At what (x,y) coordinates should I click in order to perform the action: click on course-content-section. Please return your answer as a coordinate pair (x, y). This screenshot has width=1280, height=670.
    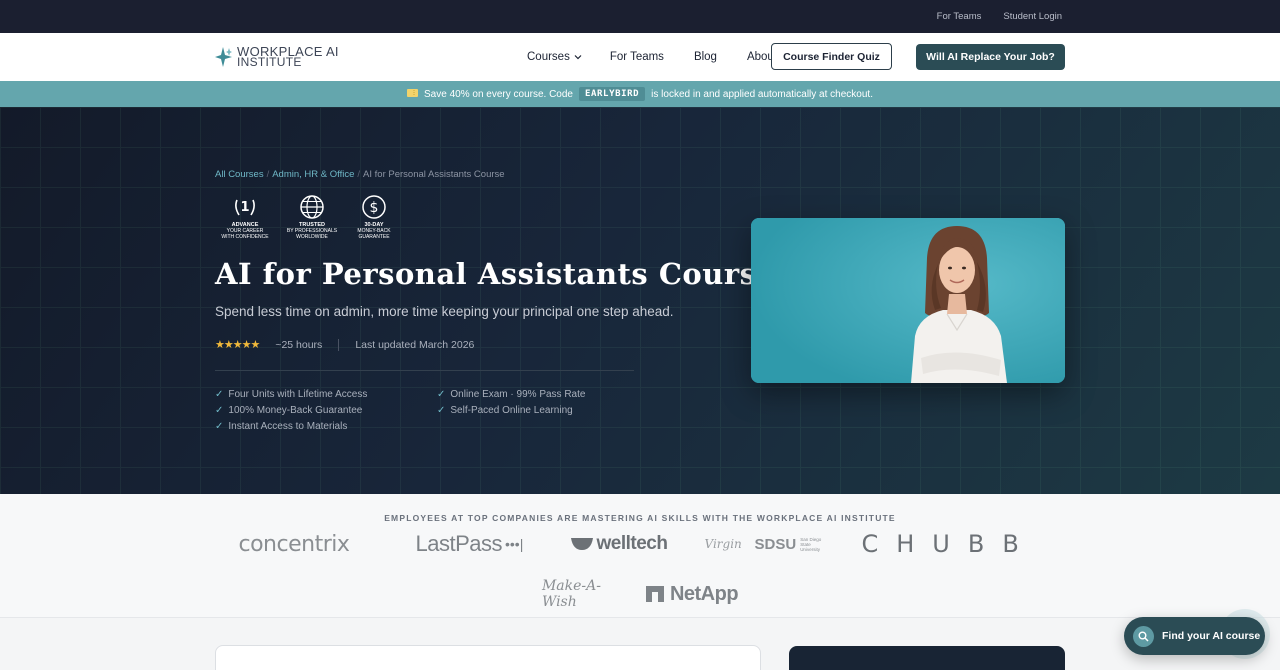
    Looking at the image, I should click on (640, 644).